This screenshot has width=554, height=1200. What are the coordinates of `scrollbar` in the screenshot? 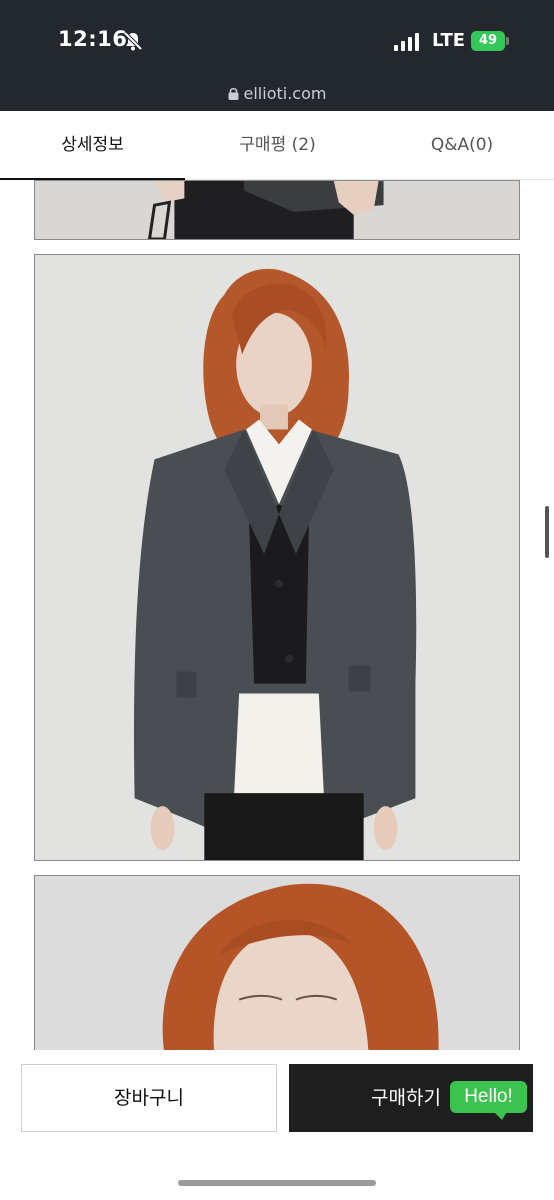 It's located at (547, 532).